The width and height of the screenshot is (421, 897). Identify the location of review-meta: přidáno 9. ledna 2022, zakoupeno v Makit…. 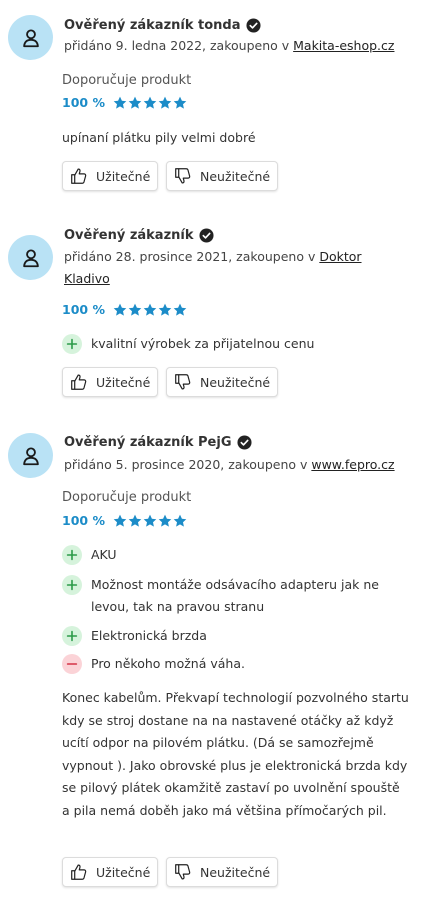
(229, 45).